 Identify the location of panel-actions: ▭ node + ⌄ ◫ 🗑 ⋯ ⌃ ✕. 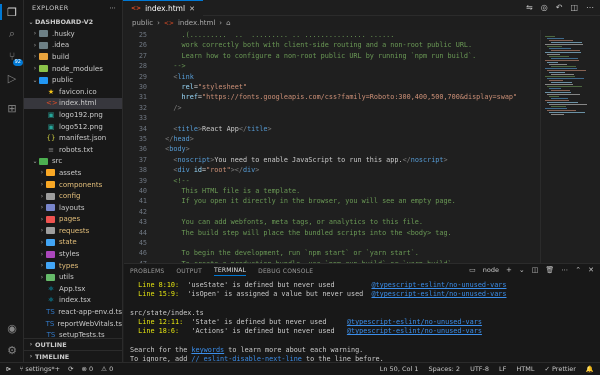
(531, 270).